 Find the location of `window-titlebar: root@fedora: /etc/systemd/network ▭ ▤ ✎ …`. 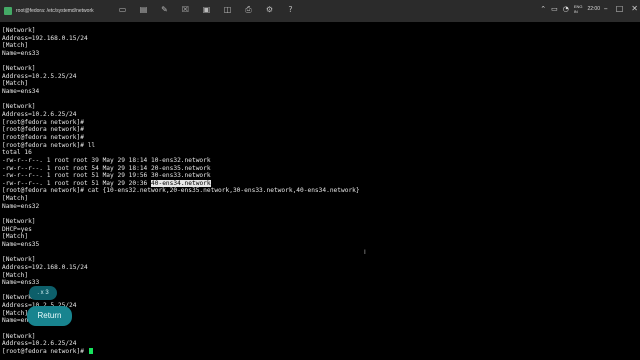

window-titlebar: root@fedora: /etc/systemd/network ▭ ▤ ✎ … is located at coordinates (320, 11).